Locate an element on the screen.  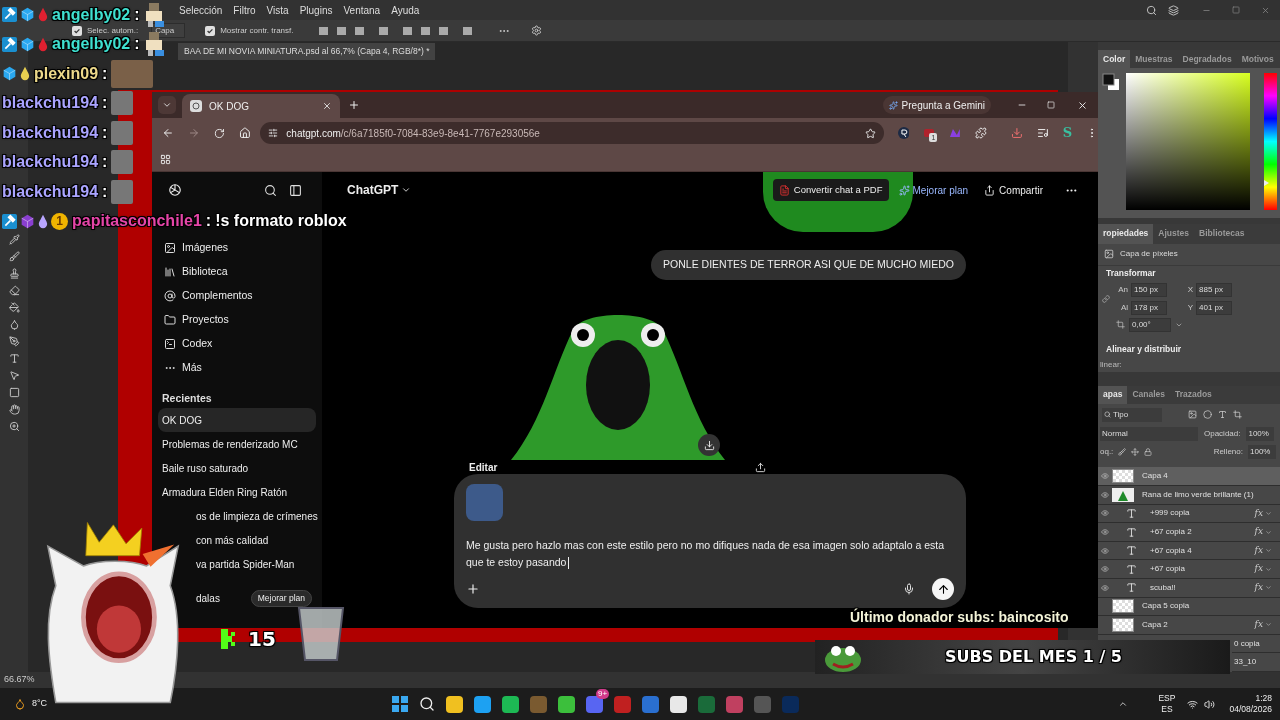
sidebar-item: dalas is located at coordinates (208, 598).